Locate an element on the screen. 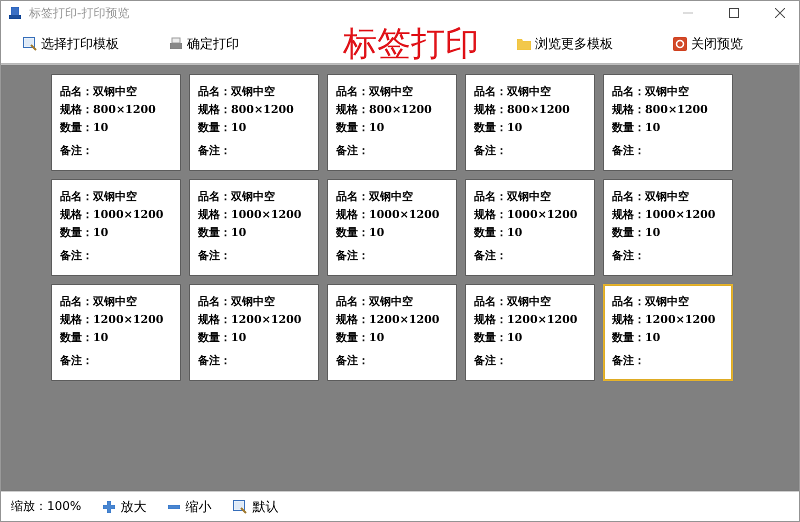 The width and height of the screenshot is (800, 522). power-icon is located at coordinates (680, 44).